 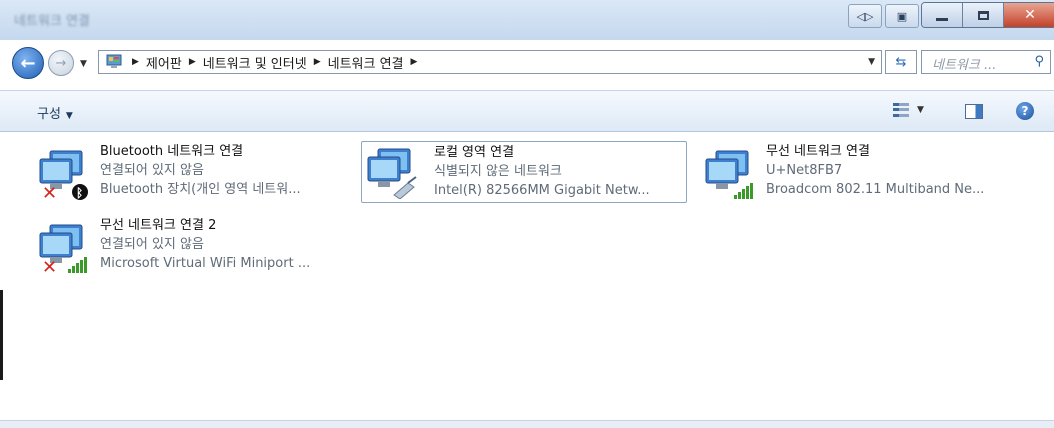 What do you see at coordinates (527, 20) in the screenshot?
I see `title-bar: 네트워크 연결 ◁▷ ▣ ✕` at bounding box center [527, 20].